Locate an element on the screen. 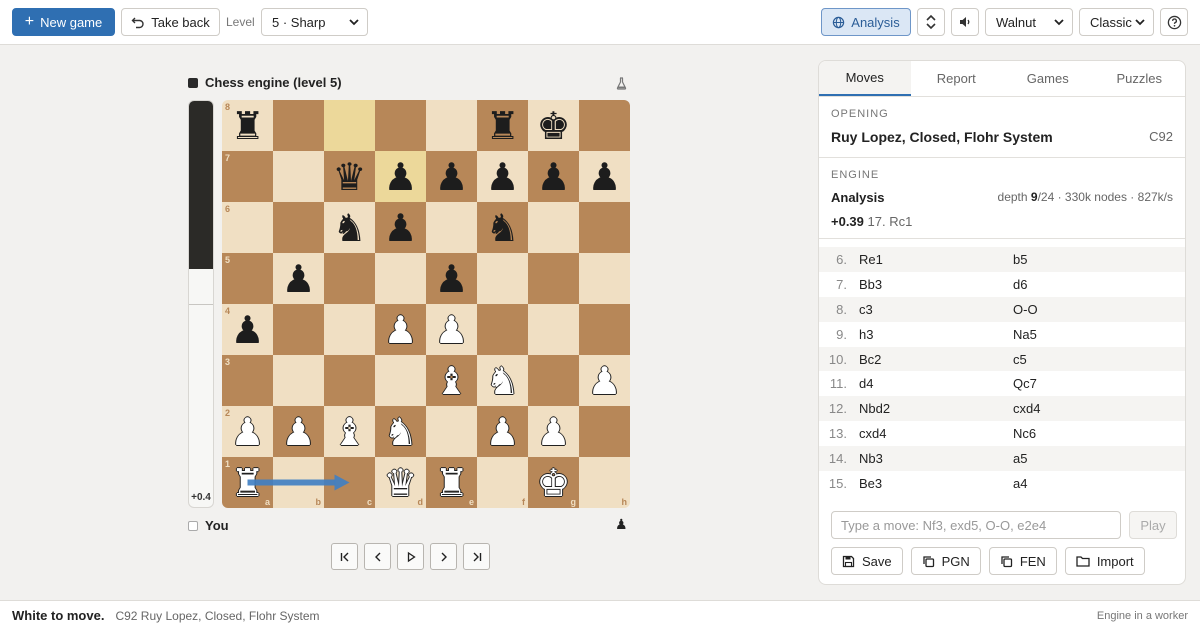 The image size is (1200, 630). flip-board-button is located at coordinates (931, 22).